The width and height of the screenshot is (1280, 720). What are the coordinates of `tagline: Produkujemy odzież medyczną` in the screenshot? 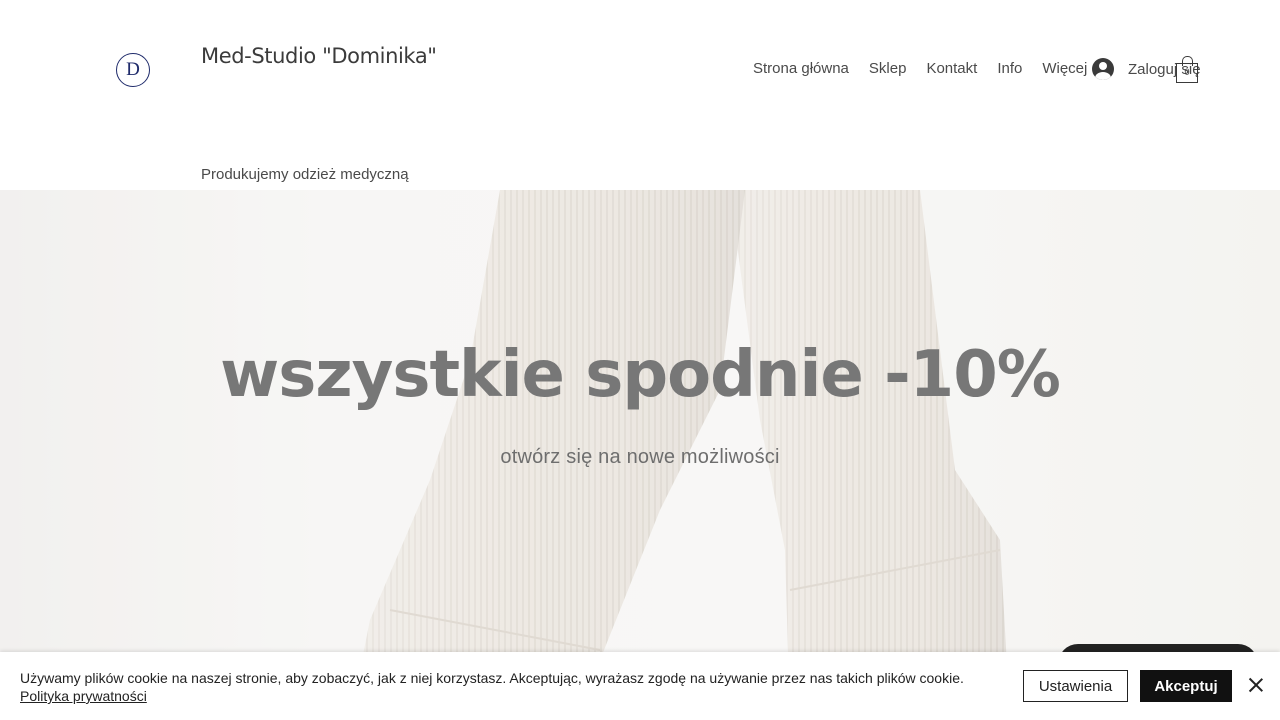 It's located at (305, 174).